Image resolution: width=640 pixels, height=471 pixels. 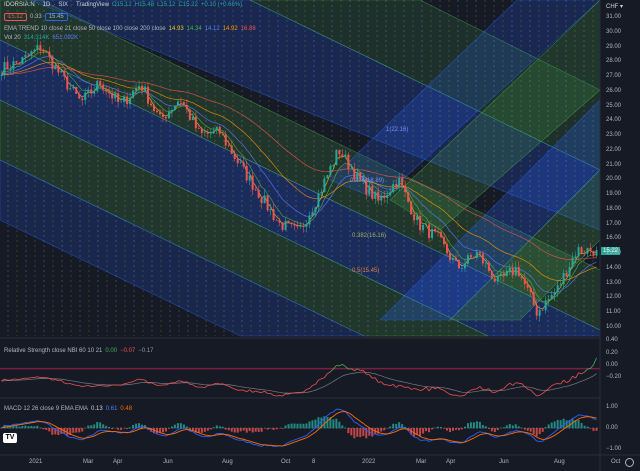 I want to click on price-tick: 17.00, so click(x=614, y=223).